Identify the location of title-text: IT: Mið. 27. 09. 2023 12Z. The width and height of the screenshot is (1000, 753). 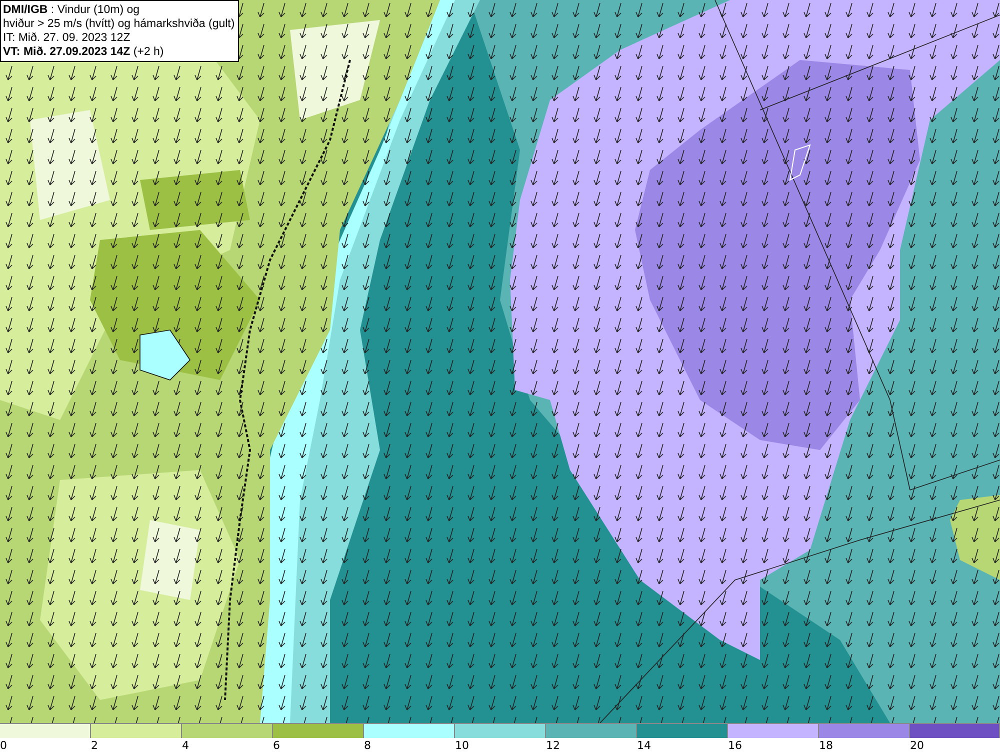
(67, 38).